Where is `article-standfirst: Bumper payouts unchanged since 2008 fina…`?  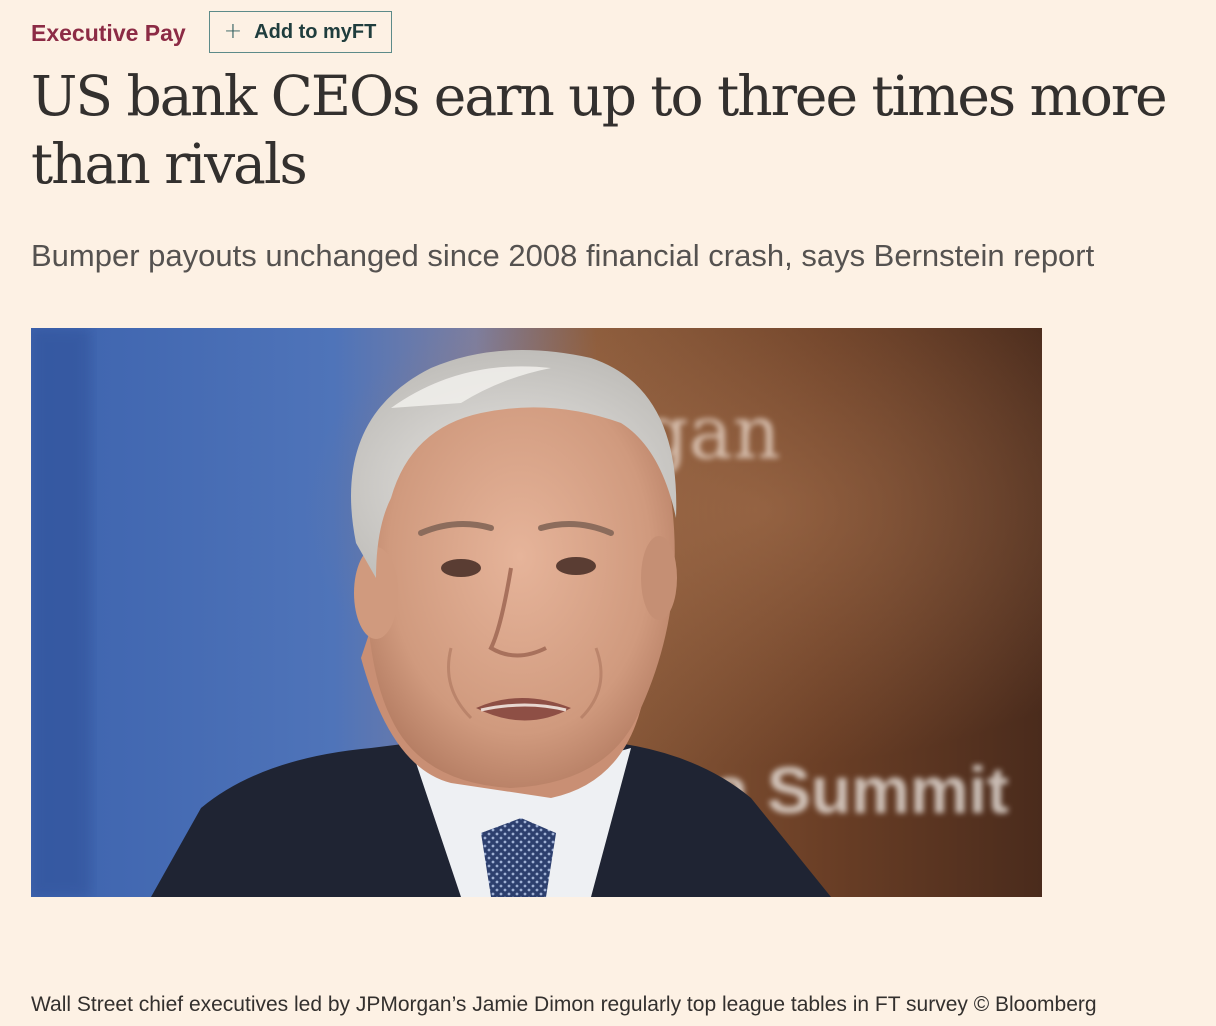
article-standfirst: Bumper payouts unchanged since 2008 fina… is located at coordinates (563, 255).